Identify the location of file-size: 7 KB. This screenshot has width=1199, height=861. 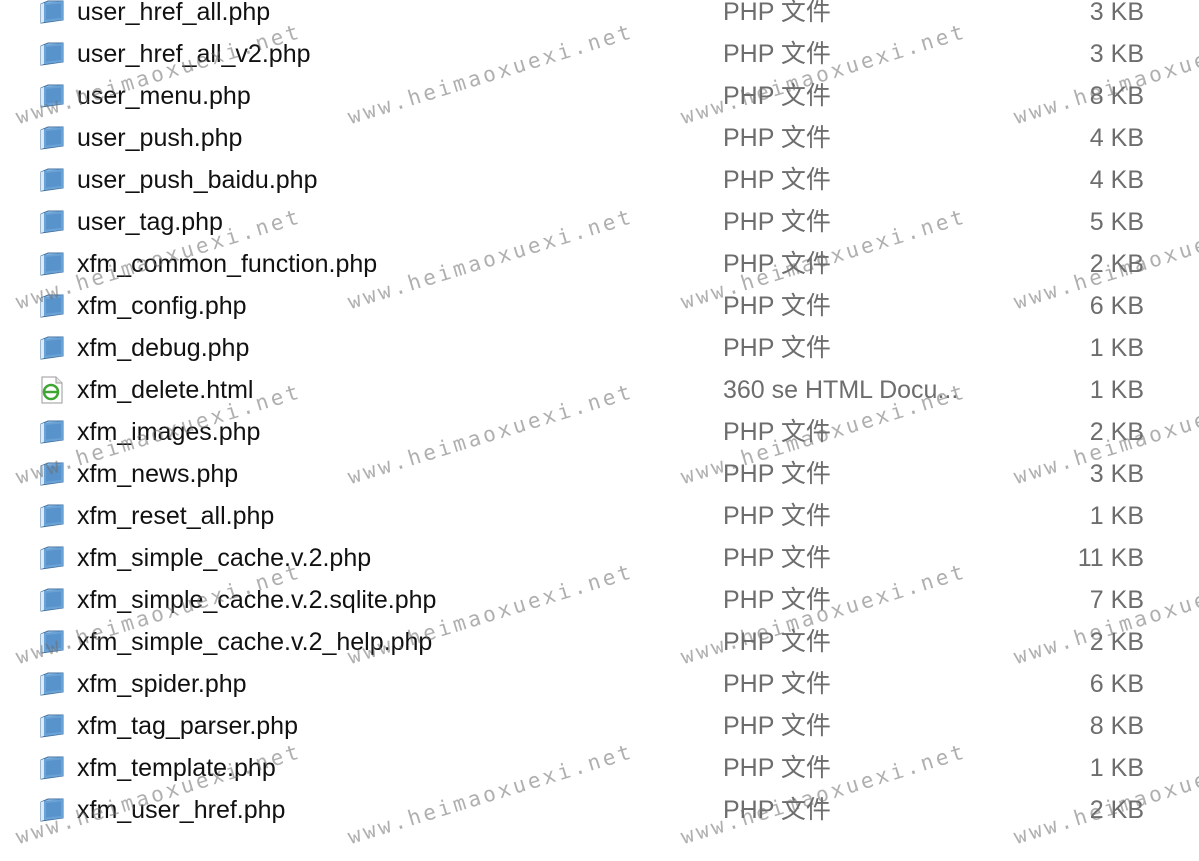
(1116, 600).